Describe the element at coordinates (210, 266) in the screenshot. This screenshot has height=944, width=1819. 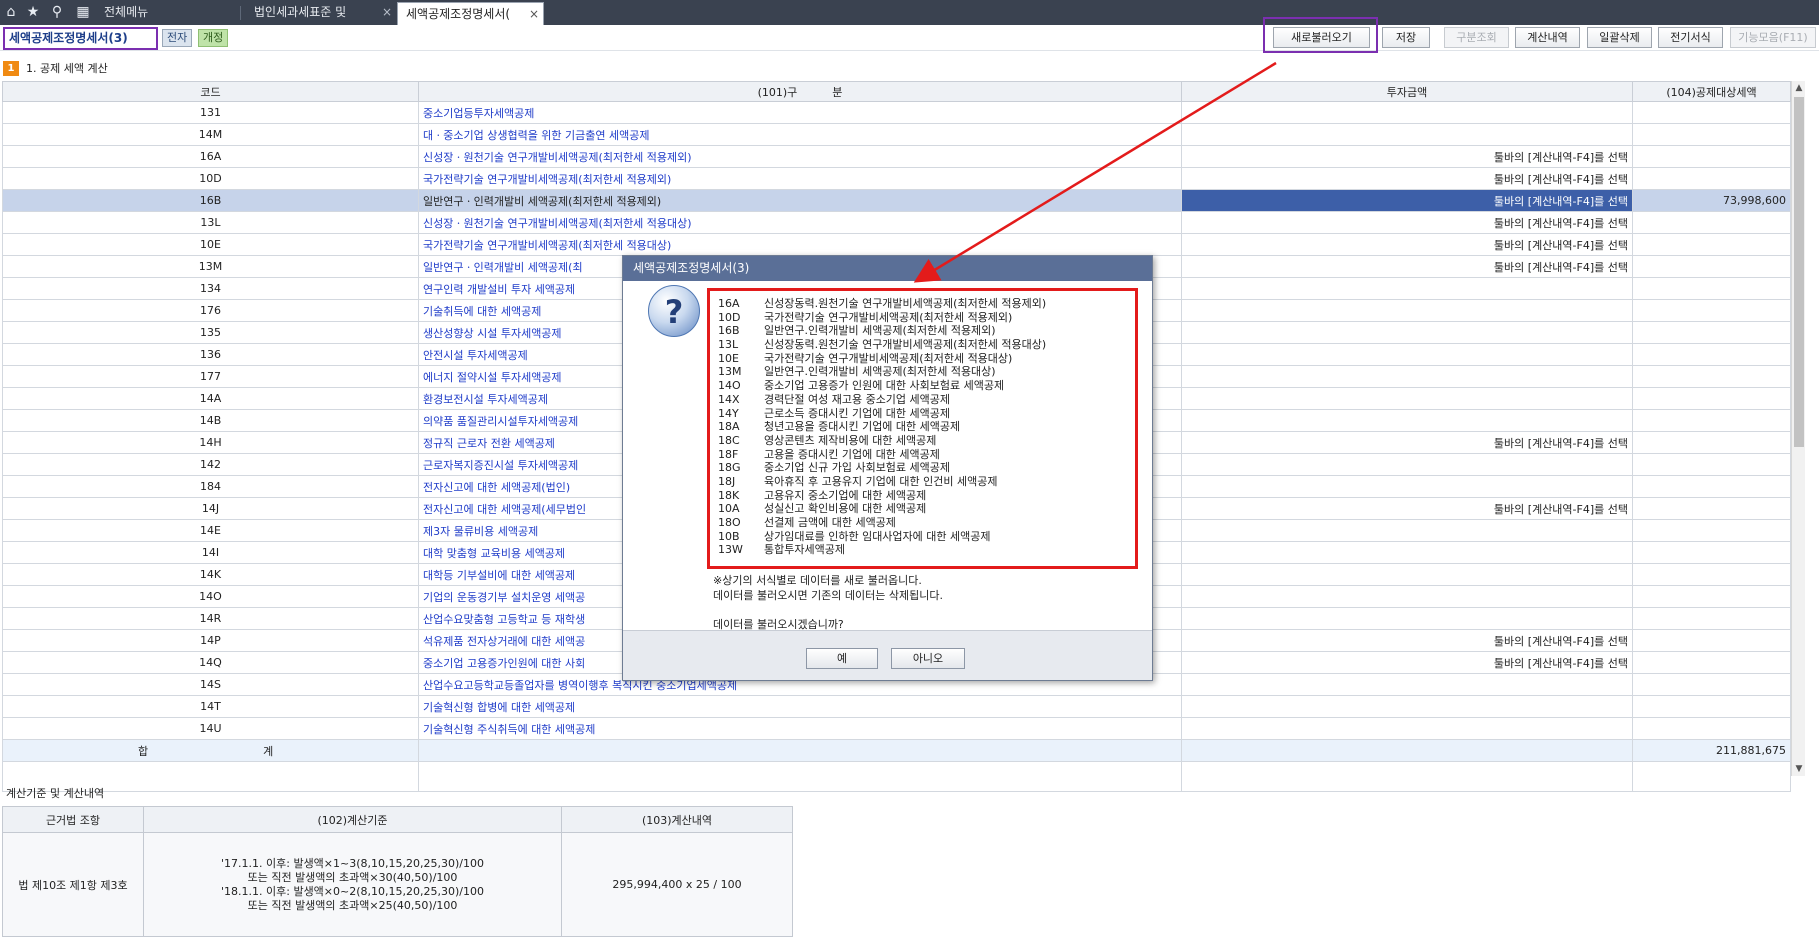
I see `code-cell: 13M` at that location.